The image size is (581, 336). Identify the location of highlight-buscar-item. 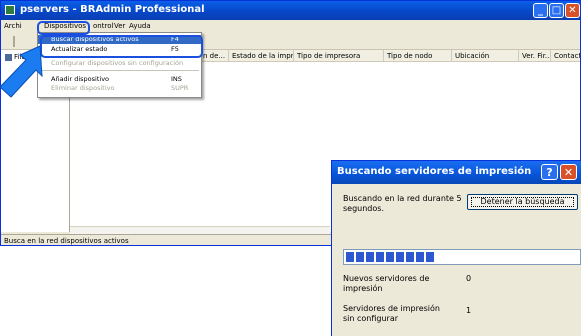
(121, 46).